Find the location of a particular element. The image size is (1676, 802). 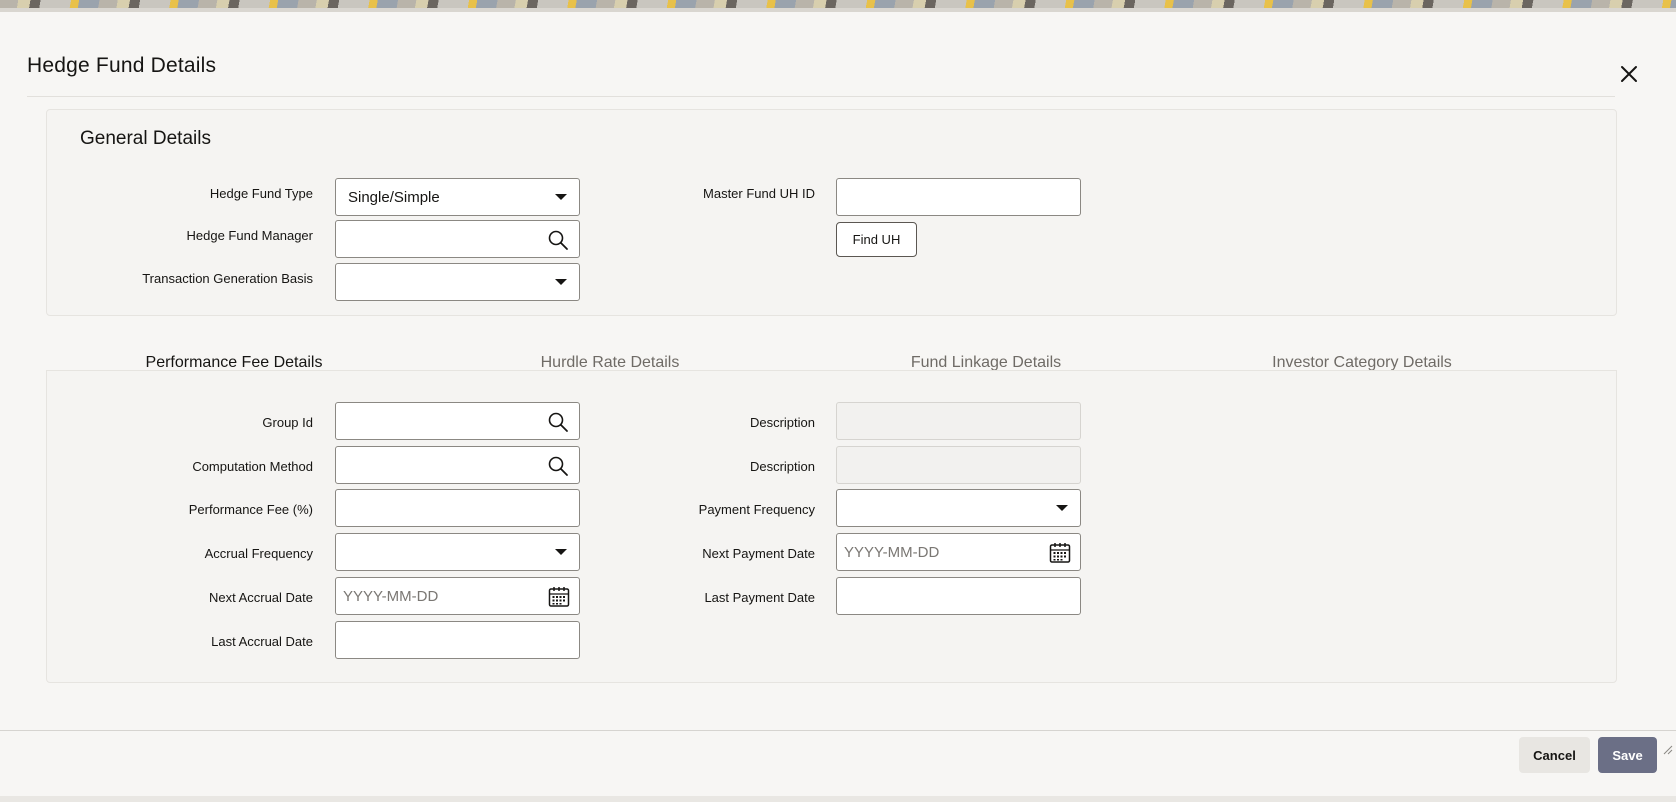

performance-fee-label: Performance Fee (%) is located at coordinates (250, 509).